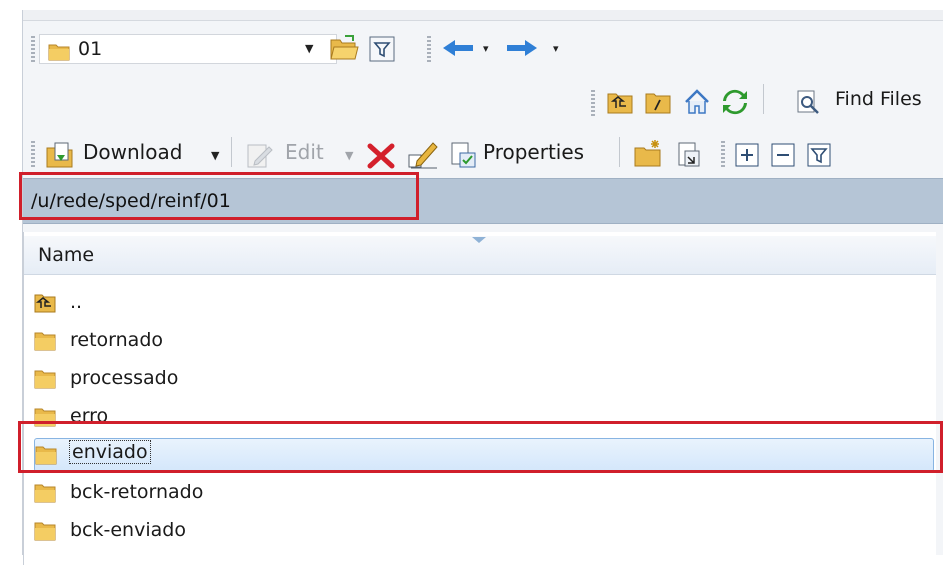 Image resolution: width=943 pixels, height=565 pixels. Describe the element at coordinates (480, 447) in the screenshot. I see `enviado-highlight-box` at that location.